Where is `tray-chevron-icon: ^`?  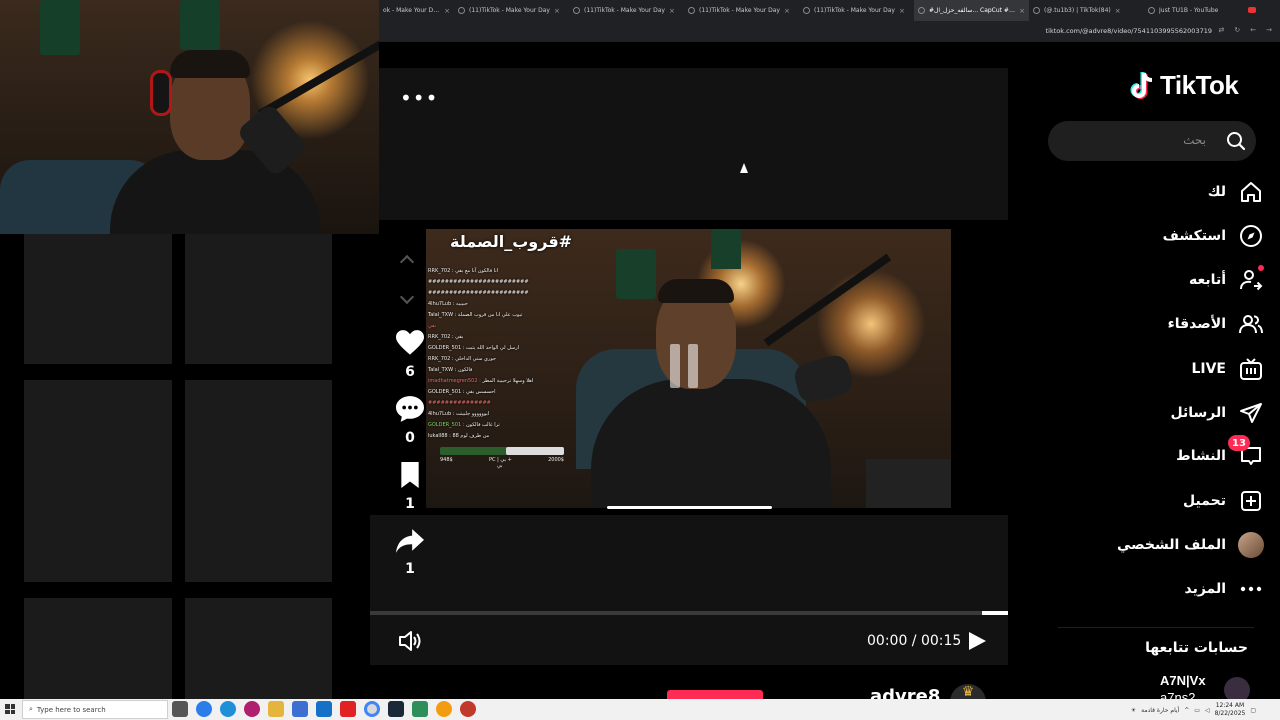 tray-chevron-icon: ^ is located at coordinates (1186, 710).